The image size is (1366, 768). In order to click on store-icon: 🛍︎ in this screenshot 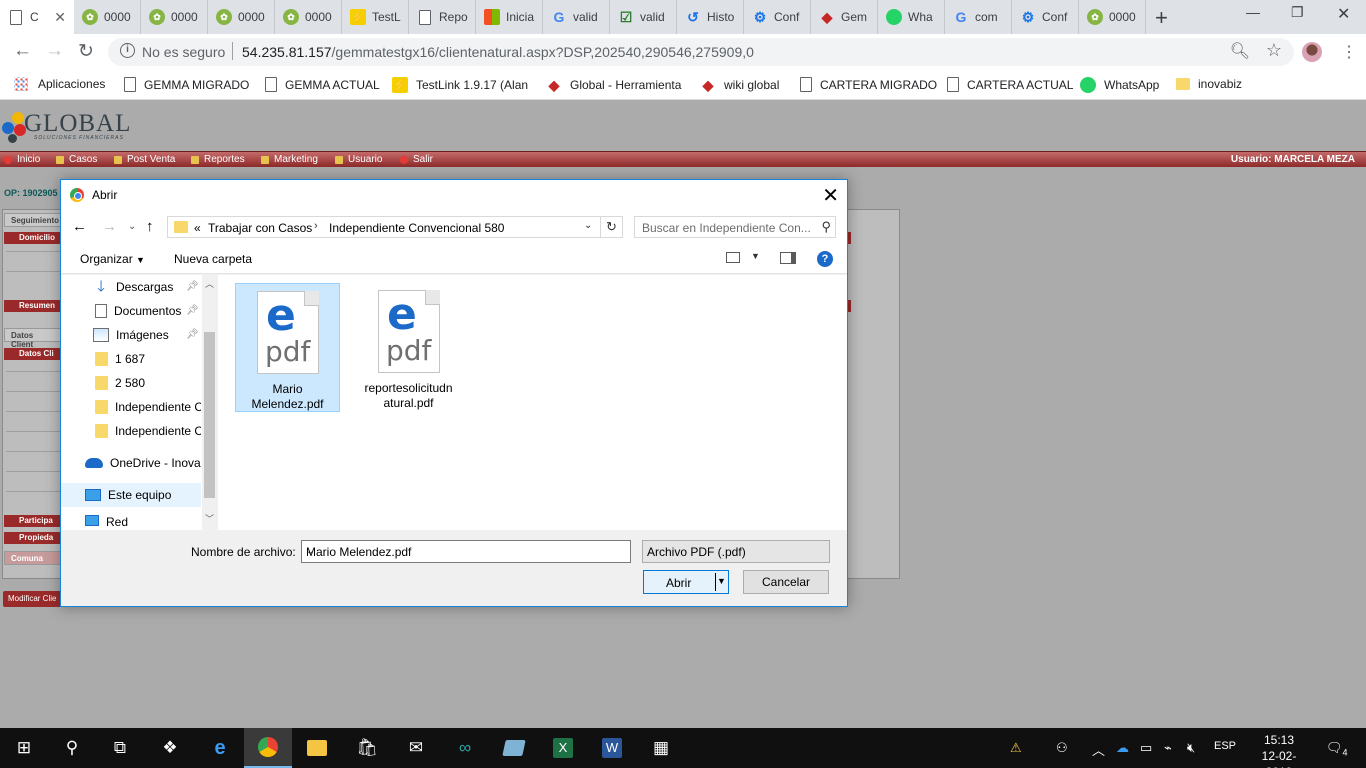, I will do `click(367, 748)`.